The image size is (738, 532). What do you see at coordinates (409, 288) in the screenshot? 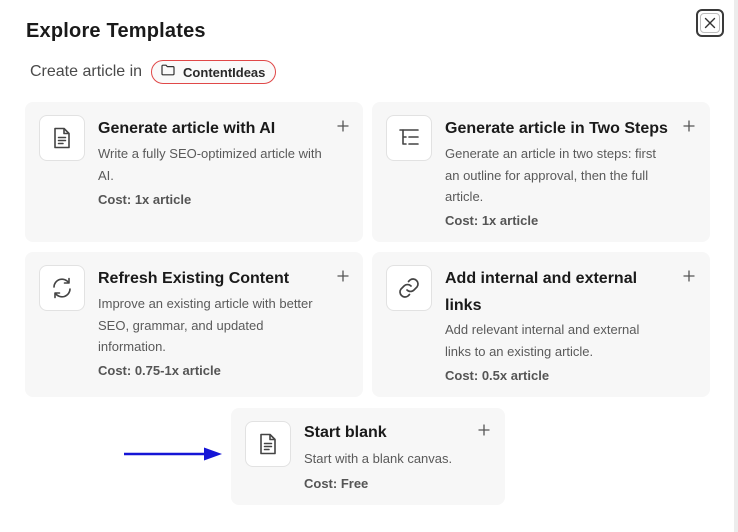
I see `link-icon` at bounding box center [409, 288].